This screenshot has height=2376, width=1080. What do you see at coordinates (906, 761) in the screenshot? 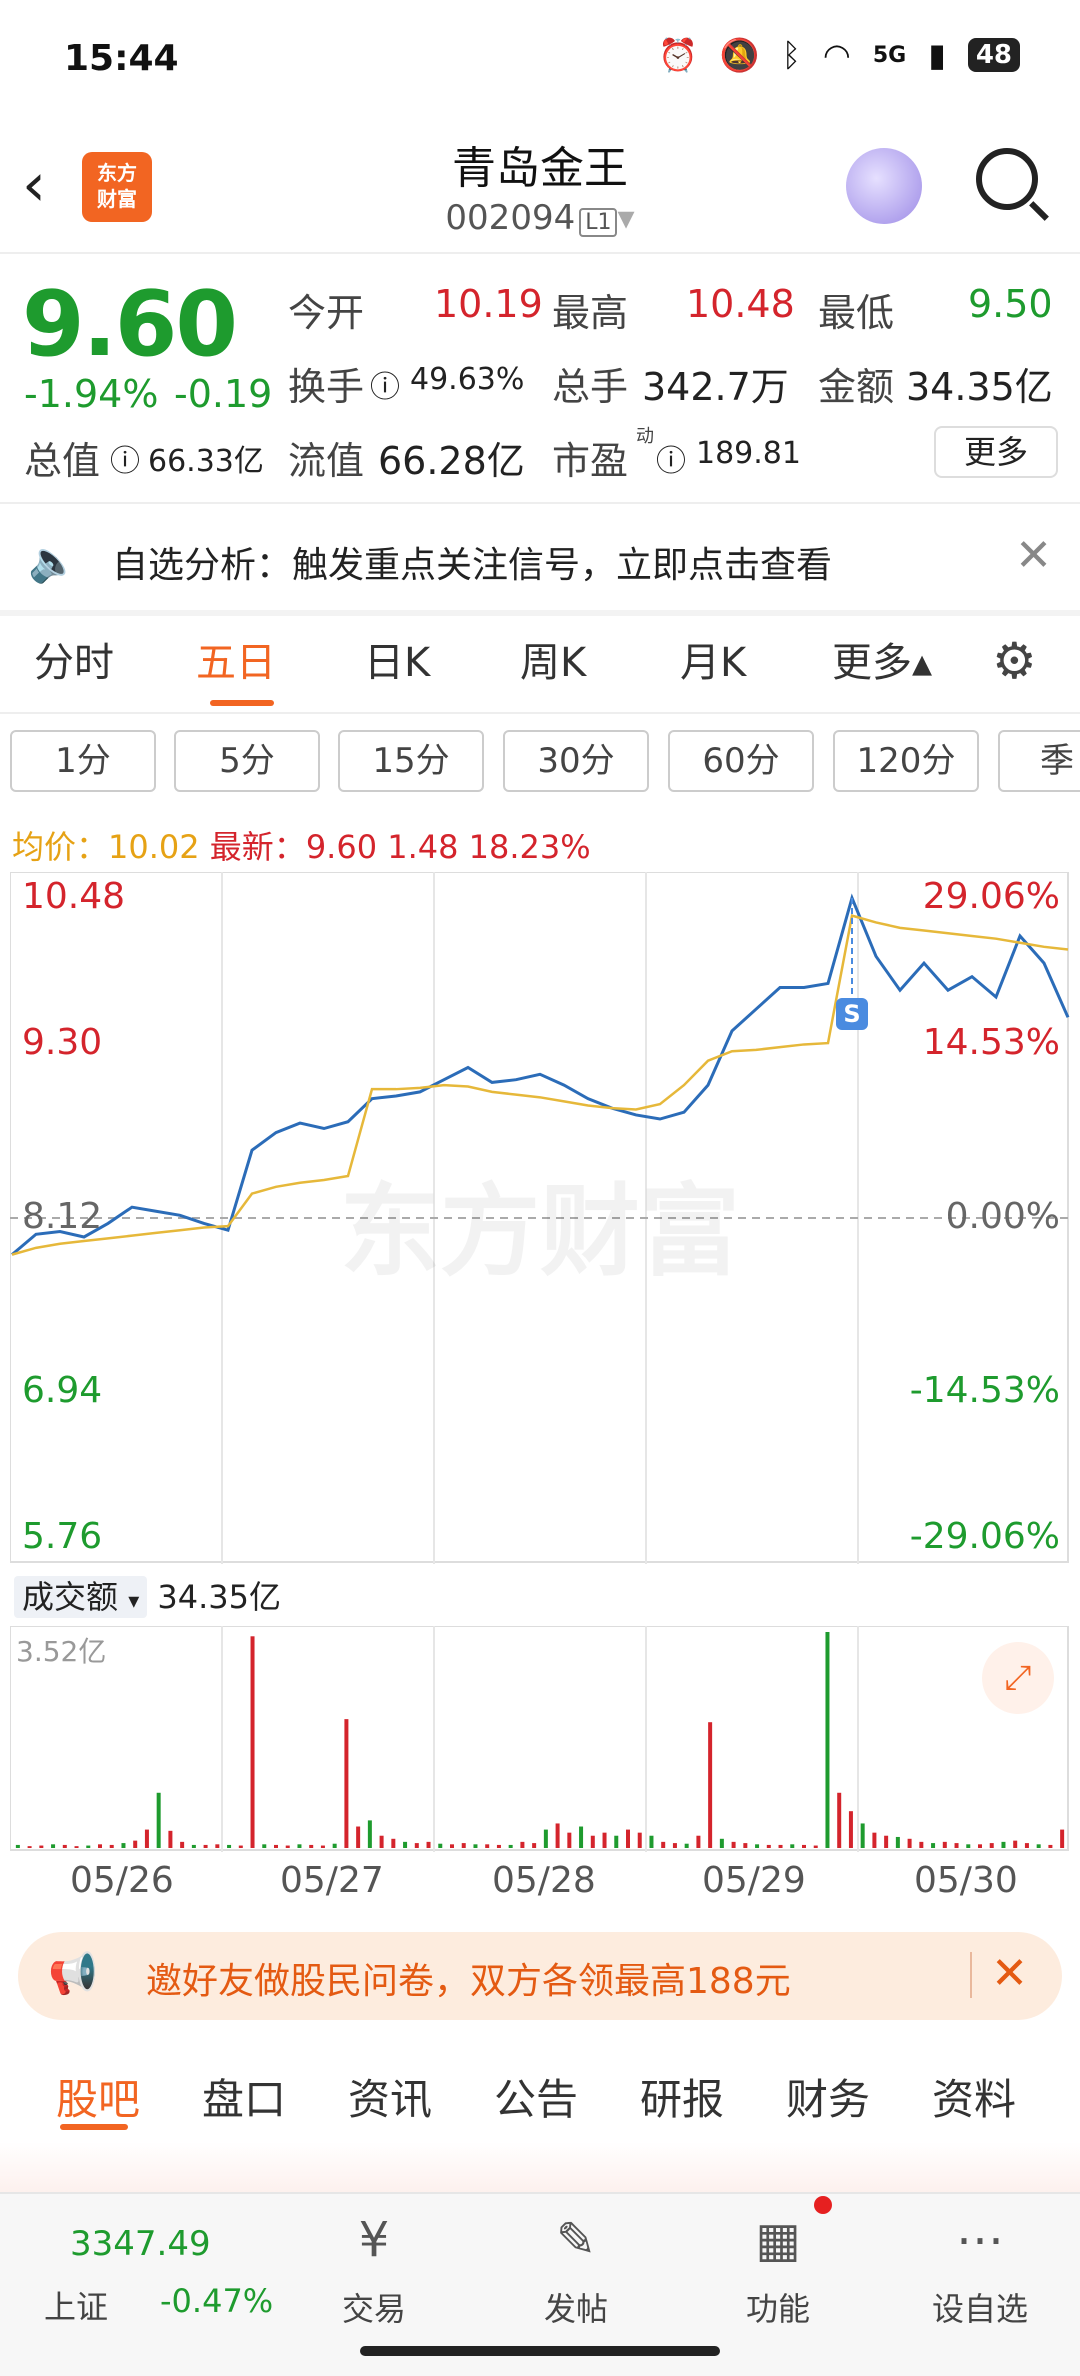
I see `period-120min: 120分` at bounding box center [906, 761].